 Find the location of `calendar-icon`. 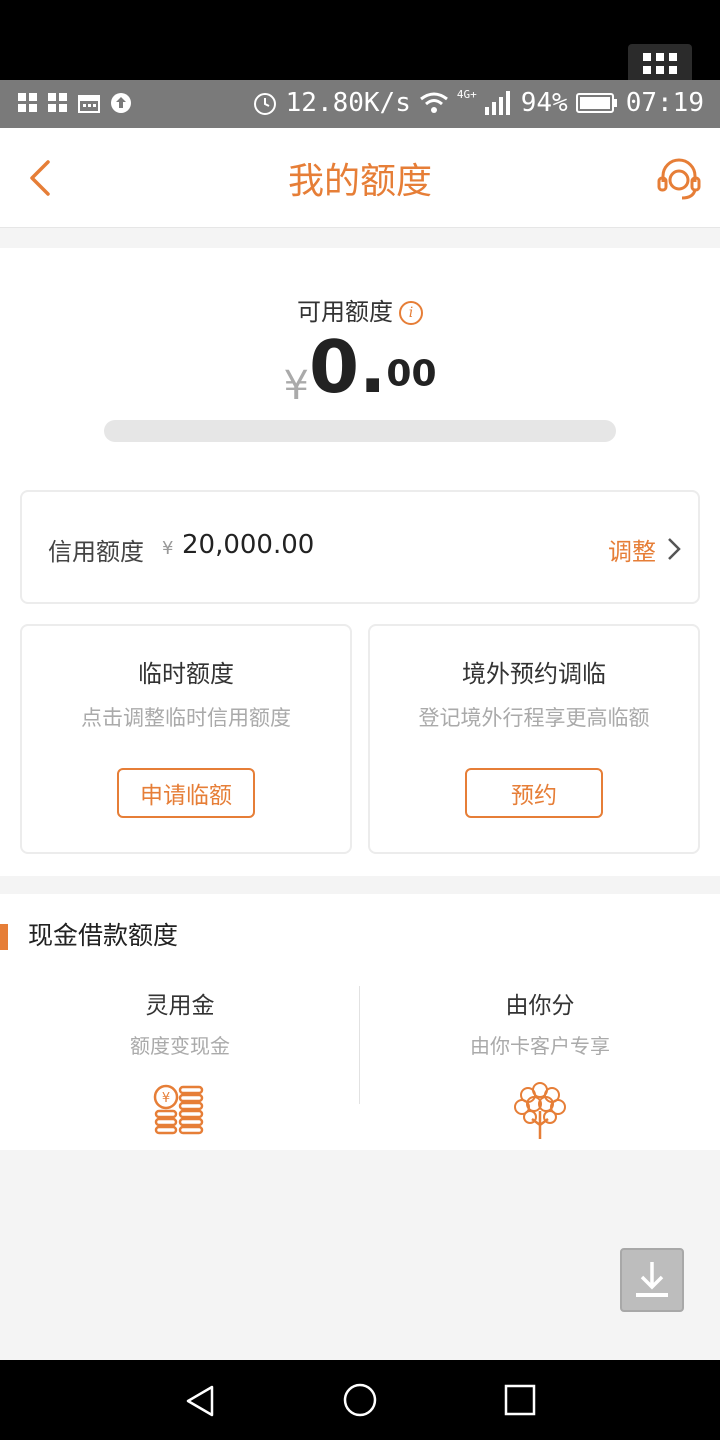

calendar-icon is located at coordinates (89, 104).